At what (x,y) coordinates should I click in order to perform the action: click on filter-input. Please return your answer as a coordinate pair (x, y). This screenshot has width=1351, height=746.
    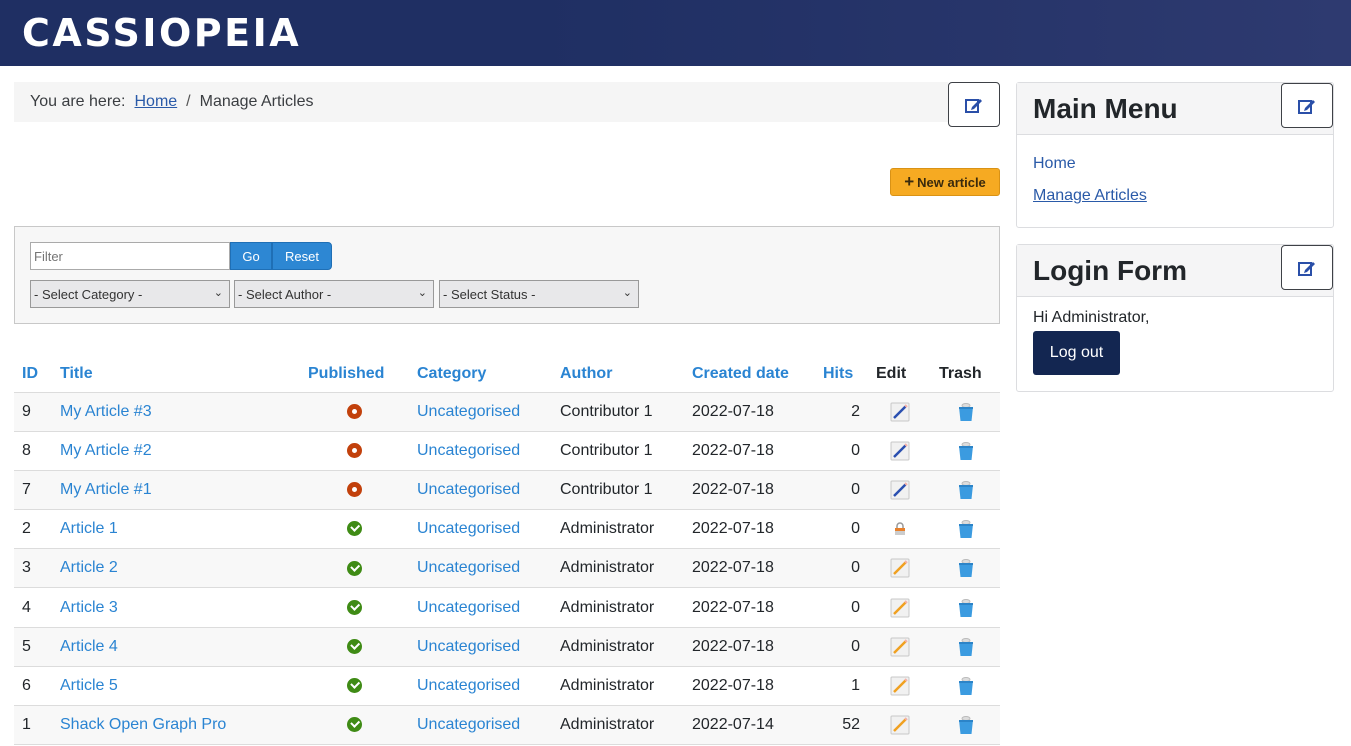
    Looking at the image, I should click on (130, 256).